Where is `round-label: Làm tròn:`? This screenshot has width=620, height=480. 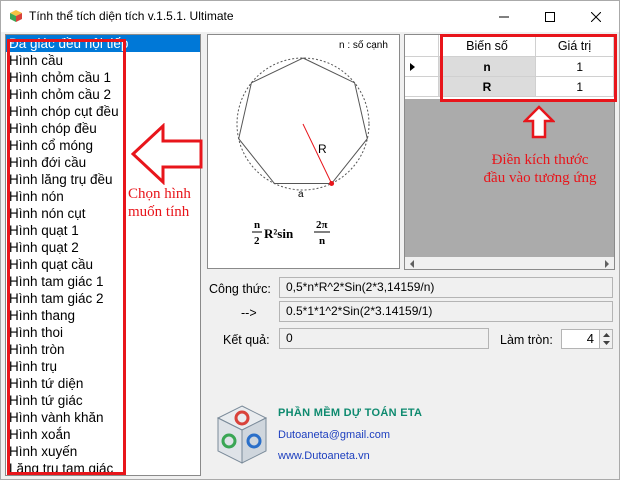 round-label: Làm tròn: is located at coordinates (526, 340).